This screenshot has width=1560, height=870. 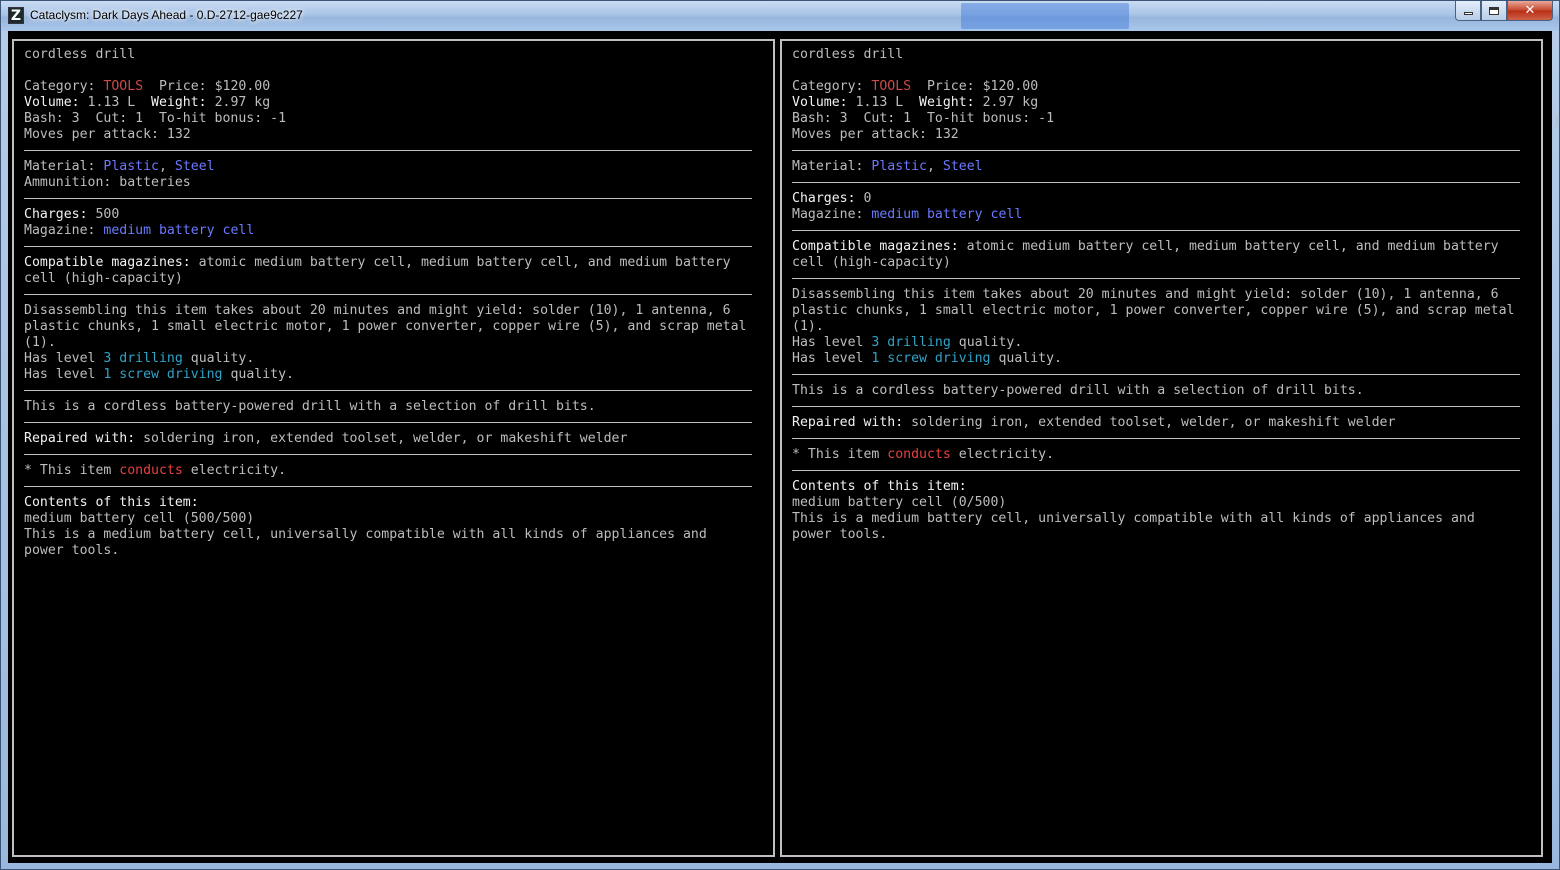 I want to click on close-button: ✕, so click(x=1530, y=11).